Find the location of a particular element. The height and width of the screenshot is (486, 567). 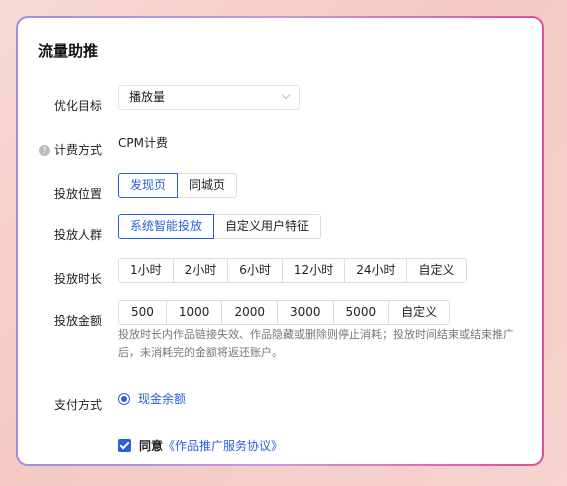

duration-option: 1小时 is located at coordinates (146, 270).